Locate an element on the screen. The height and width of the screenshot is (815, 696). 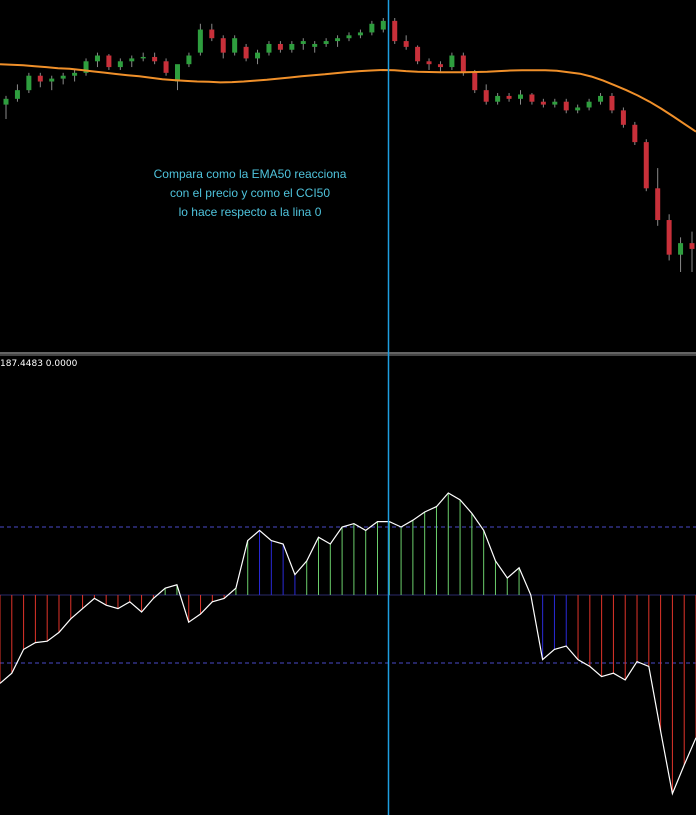
annotation-line-1: Compara como la EMA50 reacciona is located at coordinates (250, 174).